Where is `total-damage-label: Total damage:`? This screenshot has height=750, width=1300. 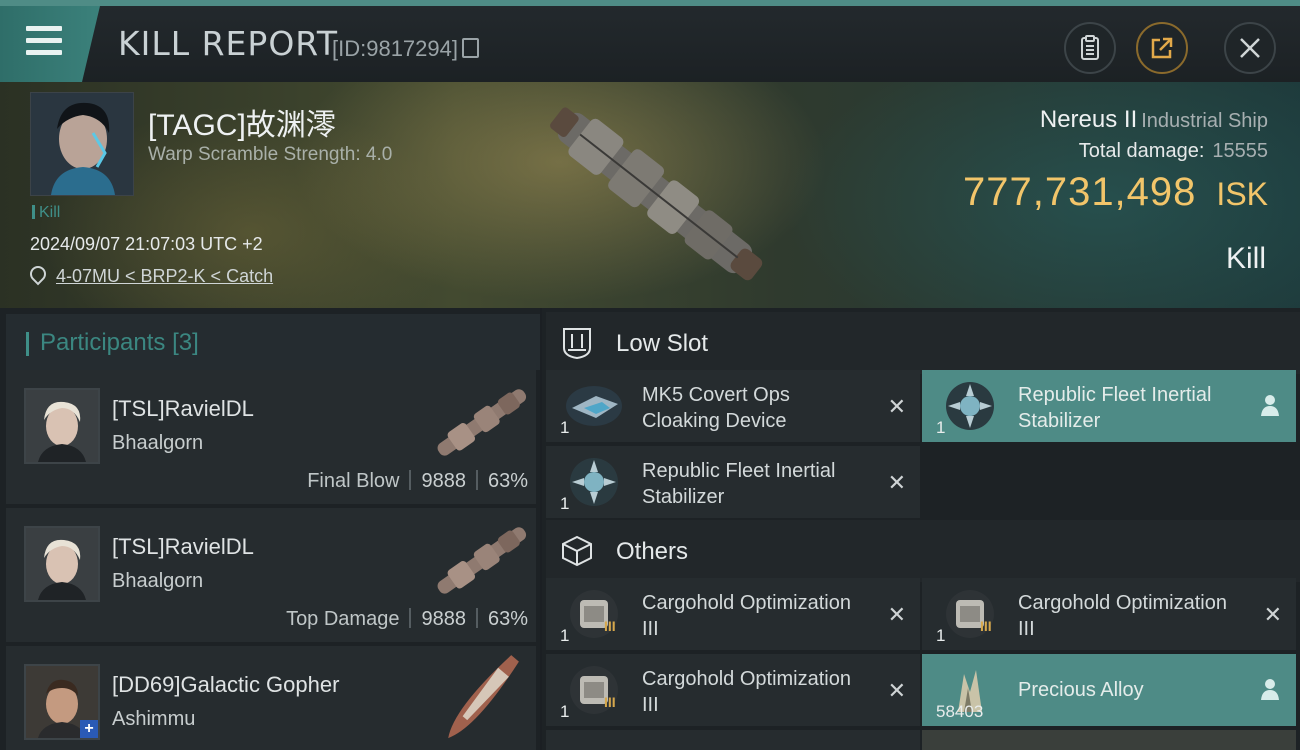
total-damage-label: Total damage: is located at coordinates (1141, 151).